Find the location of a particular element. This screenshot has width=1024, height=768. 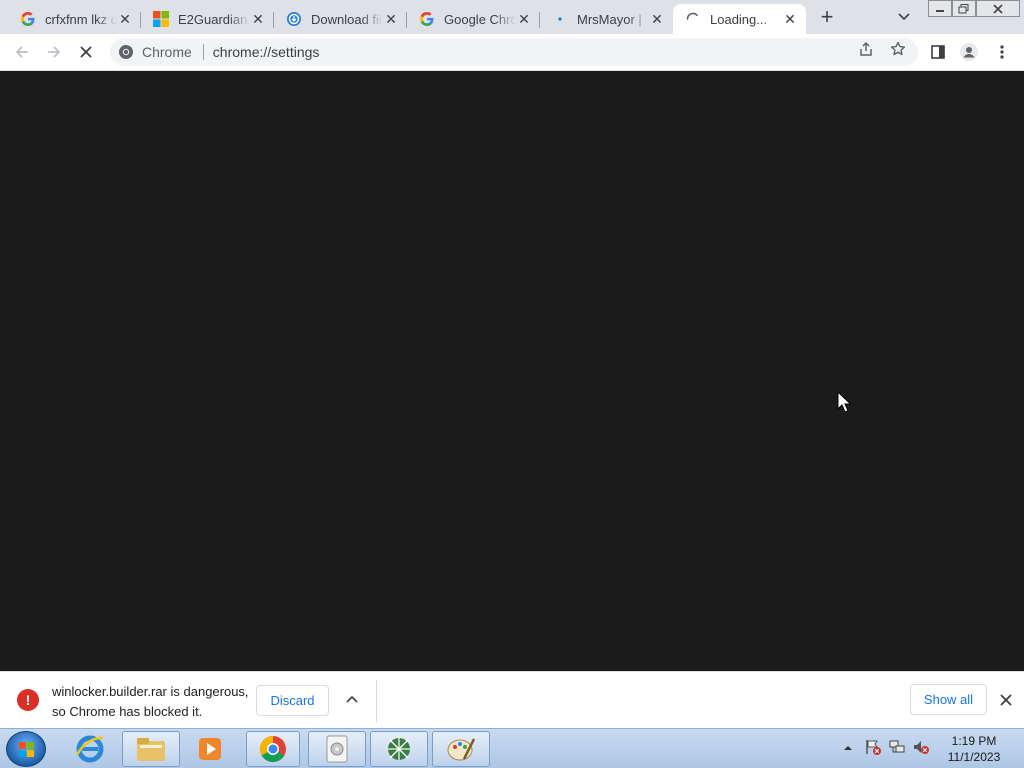

globe-network-icon is located at coordinates (399, 749).